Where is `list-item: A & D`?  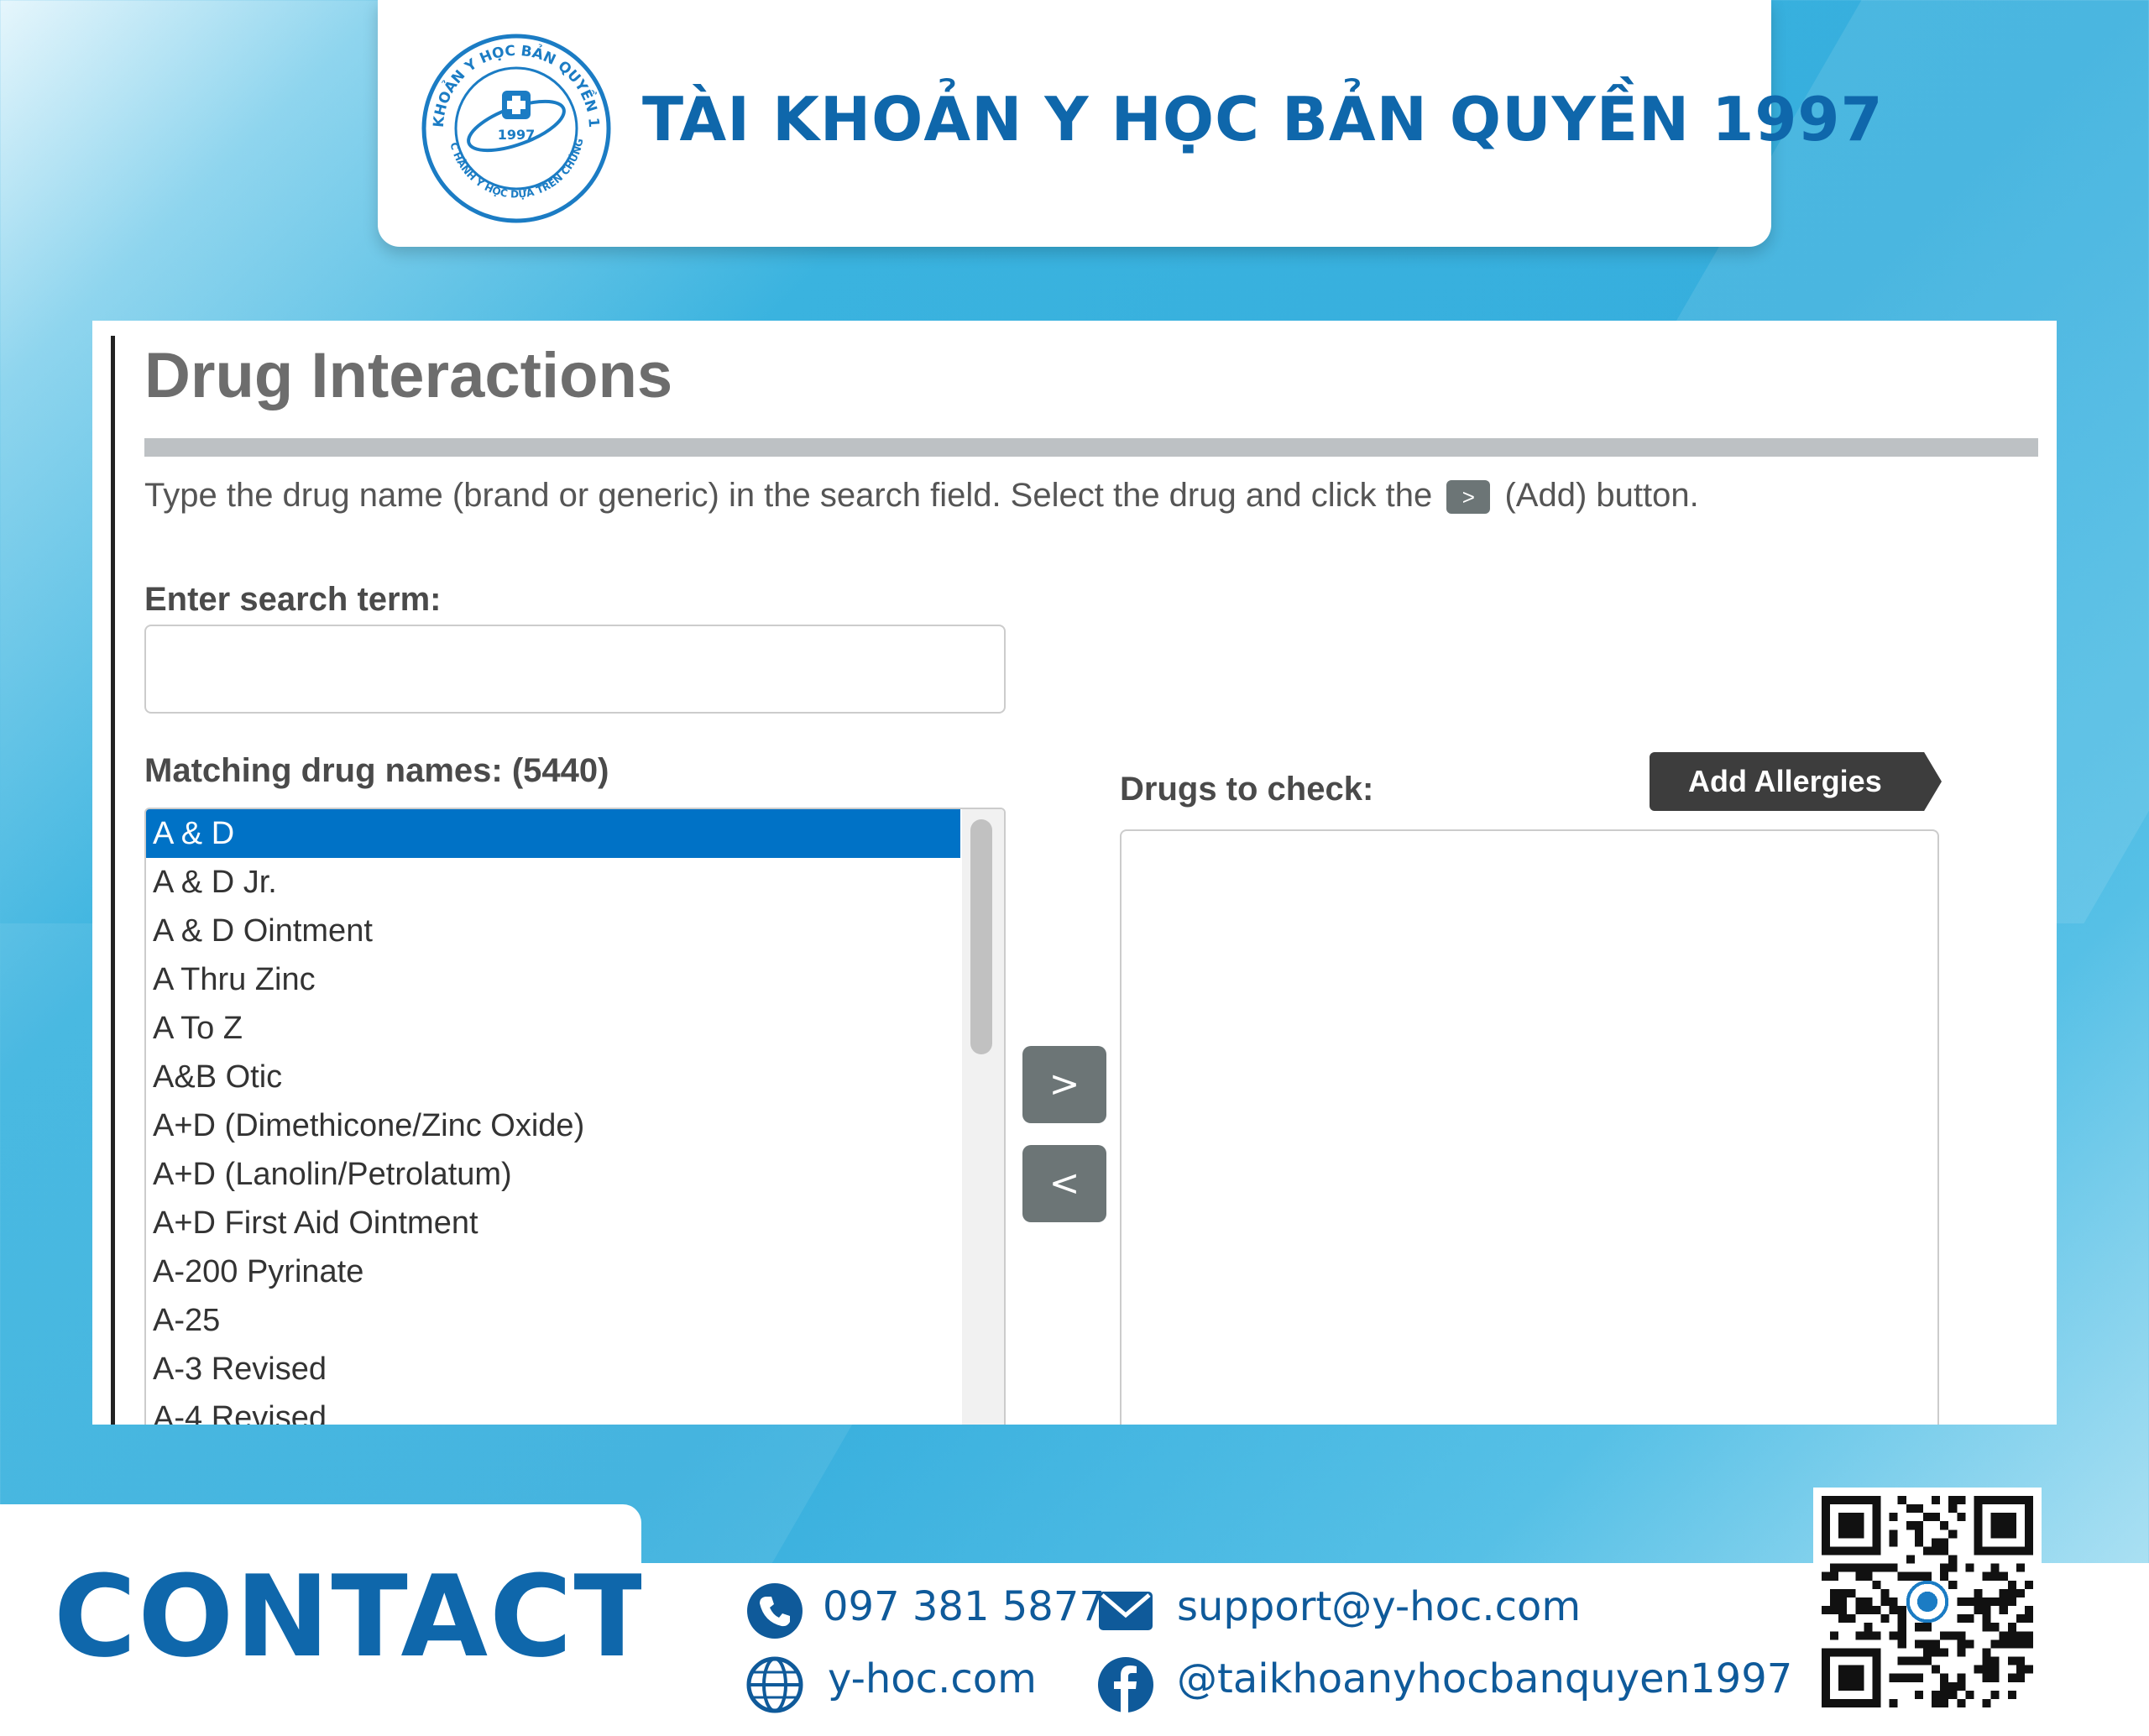
list-item: A & D is located at coordinates (553, 833).